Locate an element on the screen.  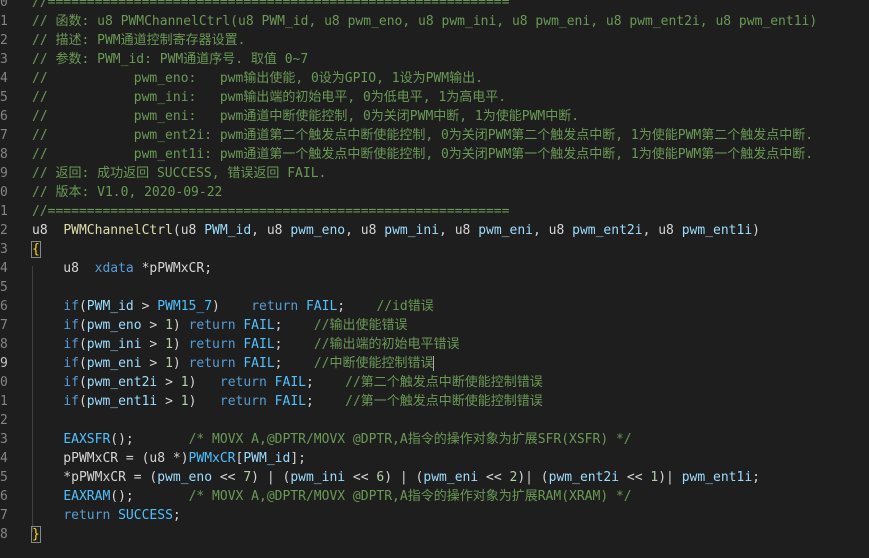
code-line: 3 // 参数: PWM_id: PWM通道序号. 取值 0~7 is located at coordinates (434, 59).